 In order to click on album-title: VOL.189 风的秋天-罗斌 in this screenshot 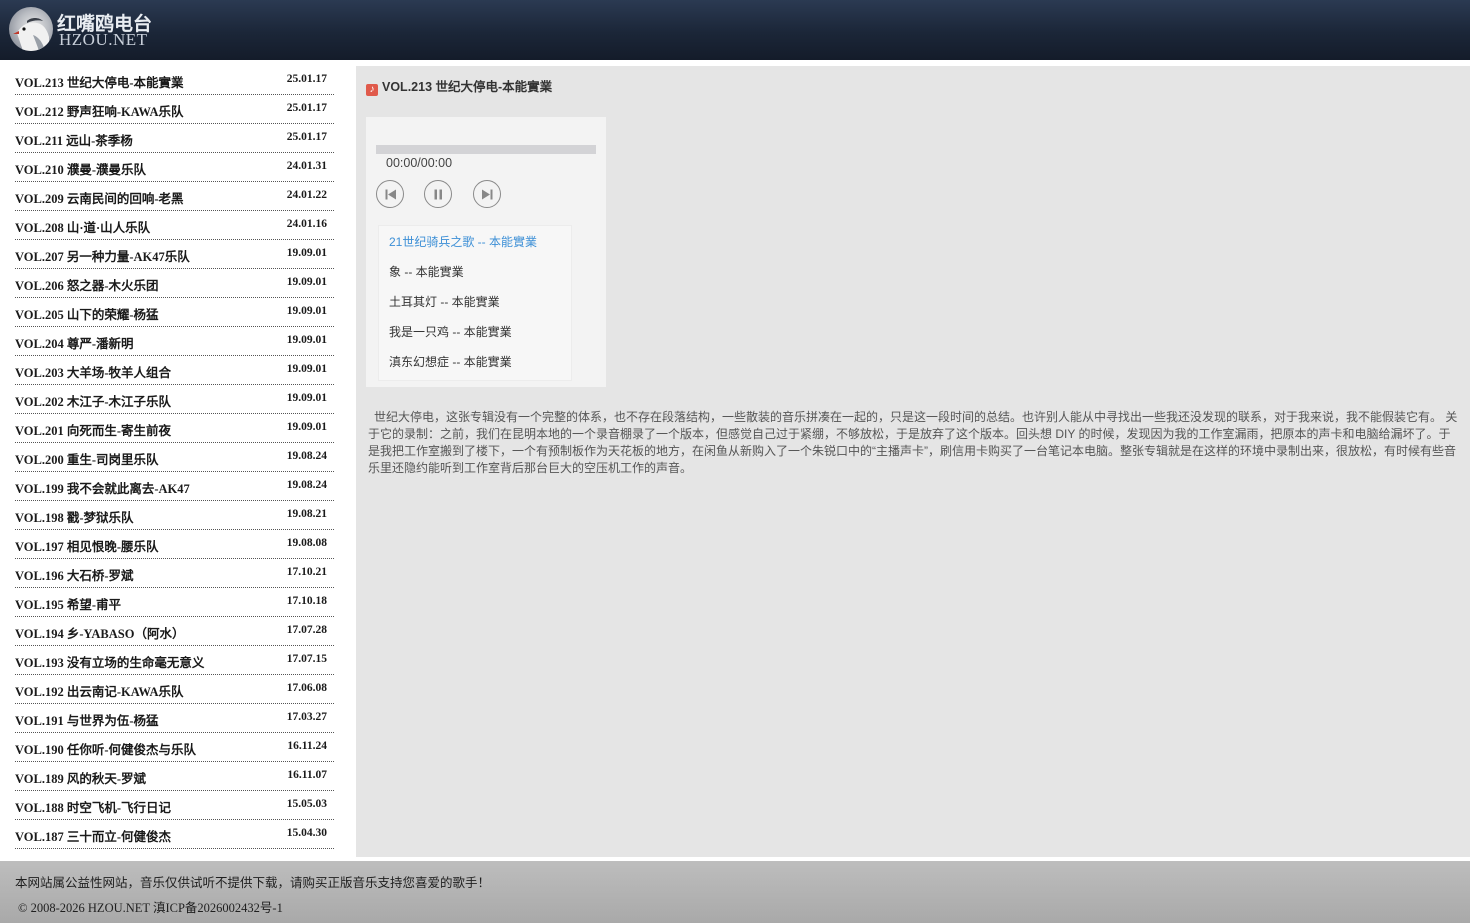, I will do `click(80, 777)`.